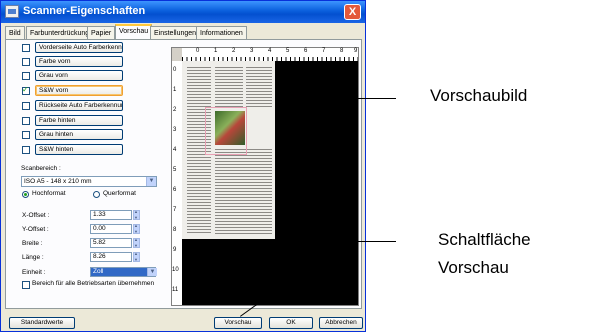 Image resolution: width=604 pixels, height=332 pixels. Describe the element at coordinates (32, 243) in the screenshot. I see `width-label: Breite :` at that location.